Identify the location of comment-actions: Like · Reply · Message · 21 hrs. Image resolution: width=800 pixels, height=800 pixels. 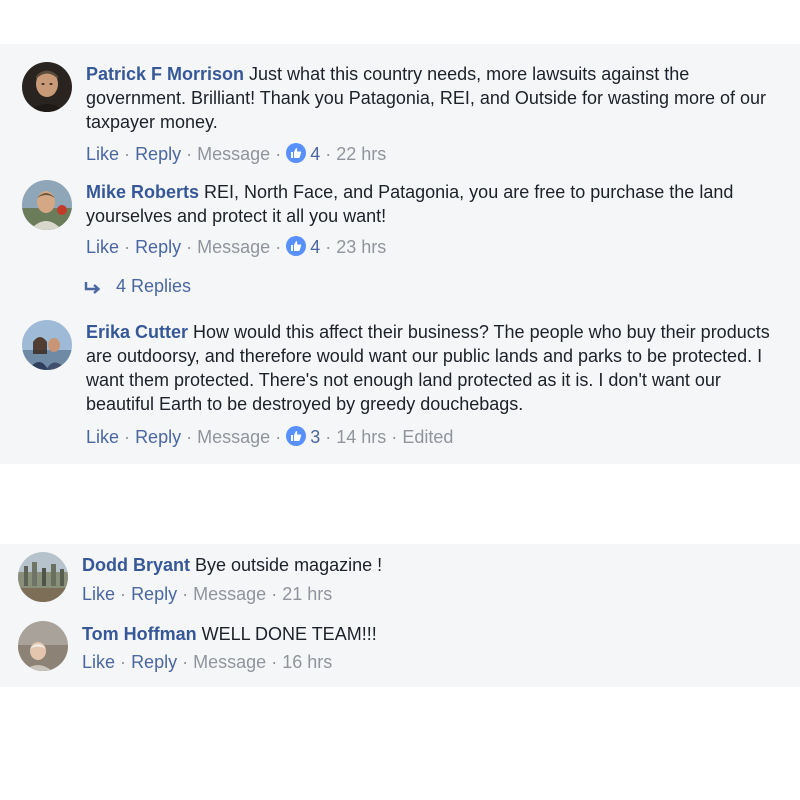
(207, 594).